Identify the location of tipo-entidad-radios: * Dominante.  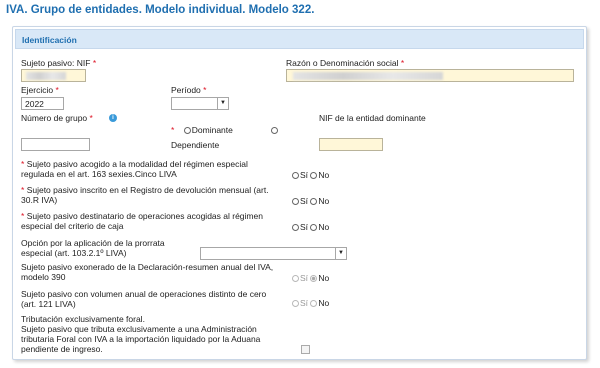
(225, 130).